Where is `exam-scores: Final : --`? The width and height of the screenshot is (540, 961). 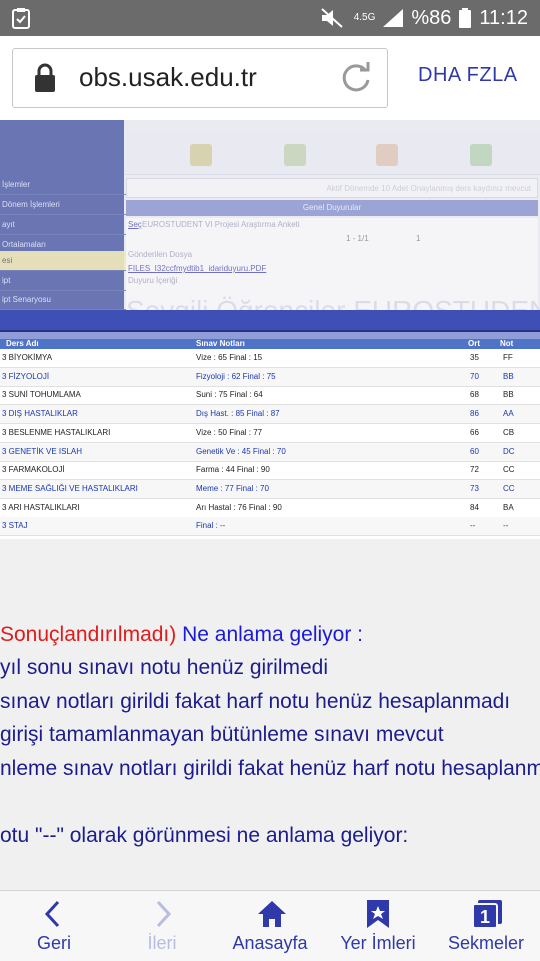 exam-scores: Final : -- is located at coordinates (211, 526).